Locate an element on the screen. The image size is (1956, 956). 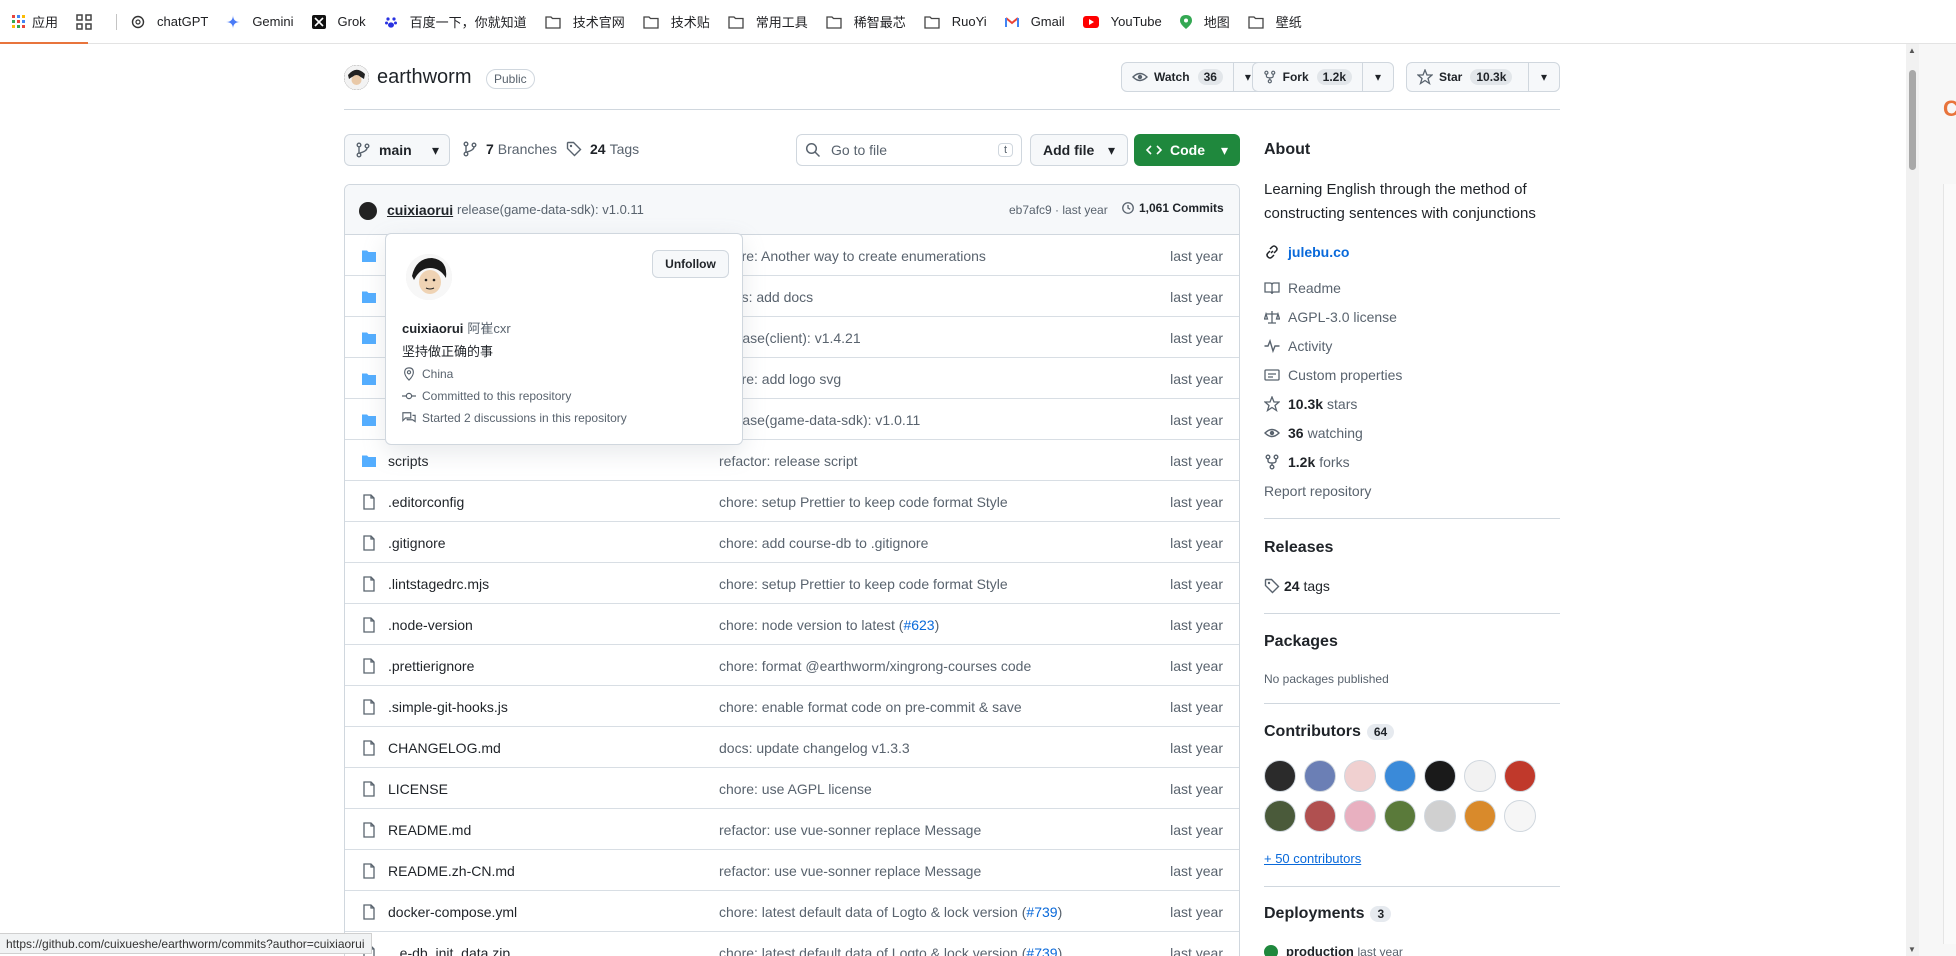
file-name-link: ...e-db_init_data.zip is located at coordinates (449, 950).